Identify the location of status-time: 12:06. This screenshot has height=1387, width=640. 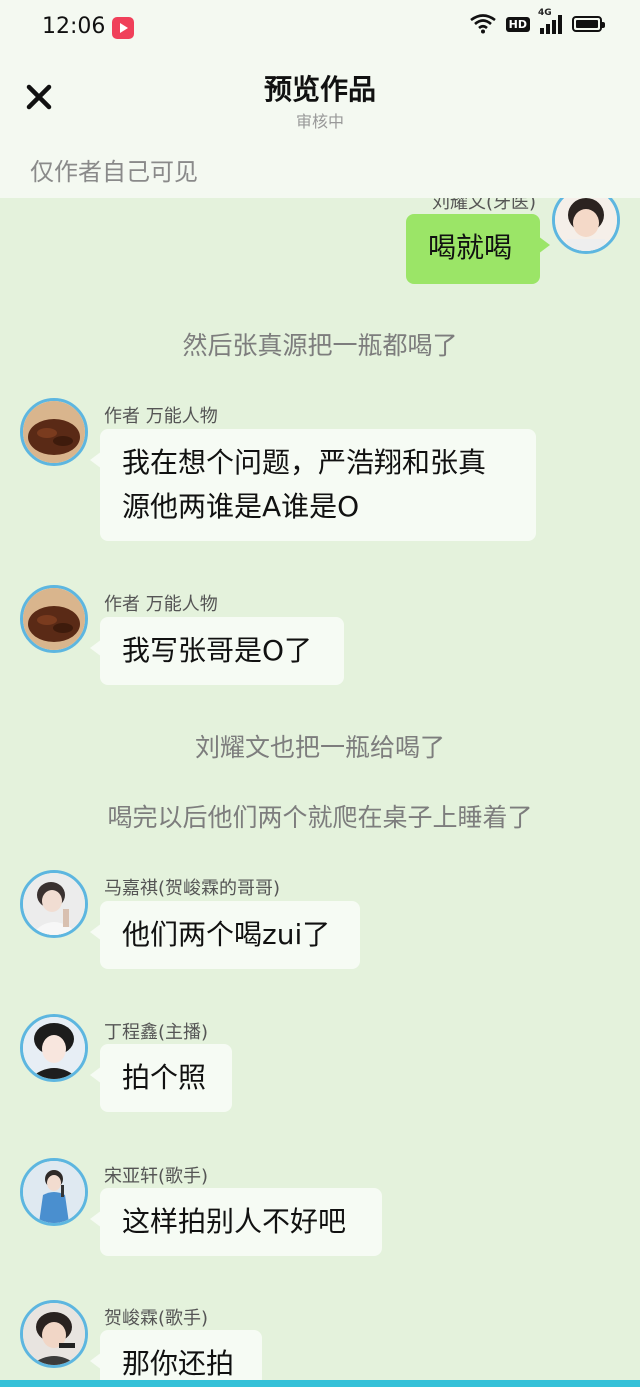
(74, 26).